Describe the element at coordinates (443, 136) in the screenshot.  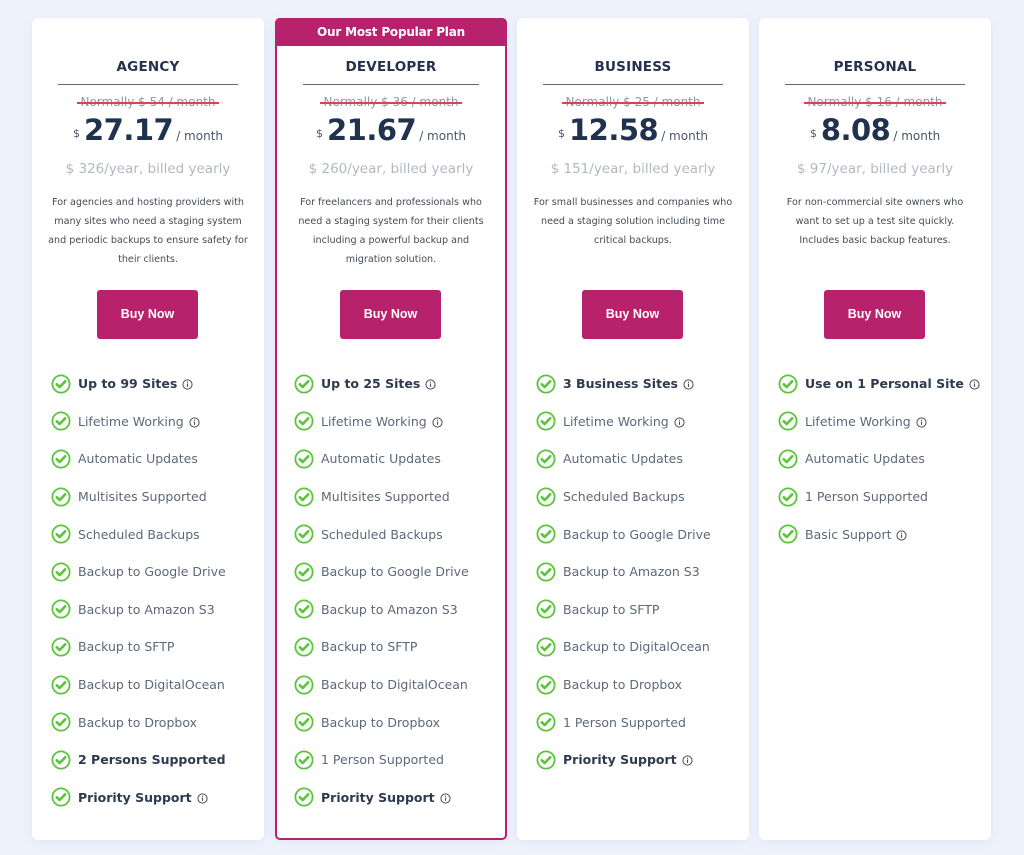
I see `price-period: / month` at that location.